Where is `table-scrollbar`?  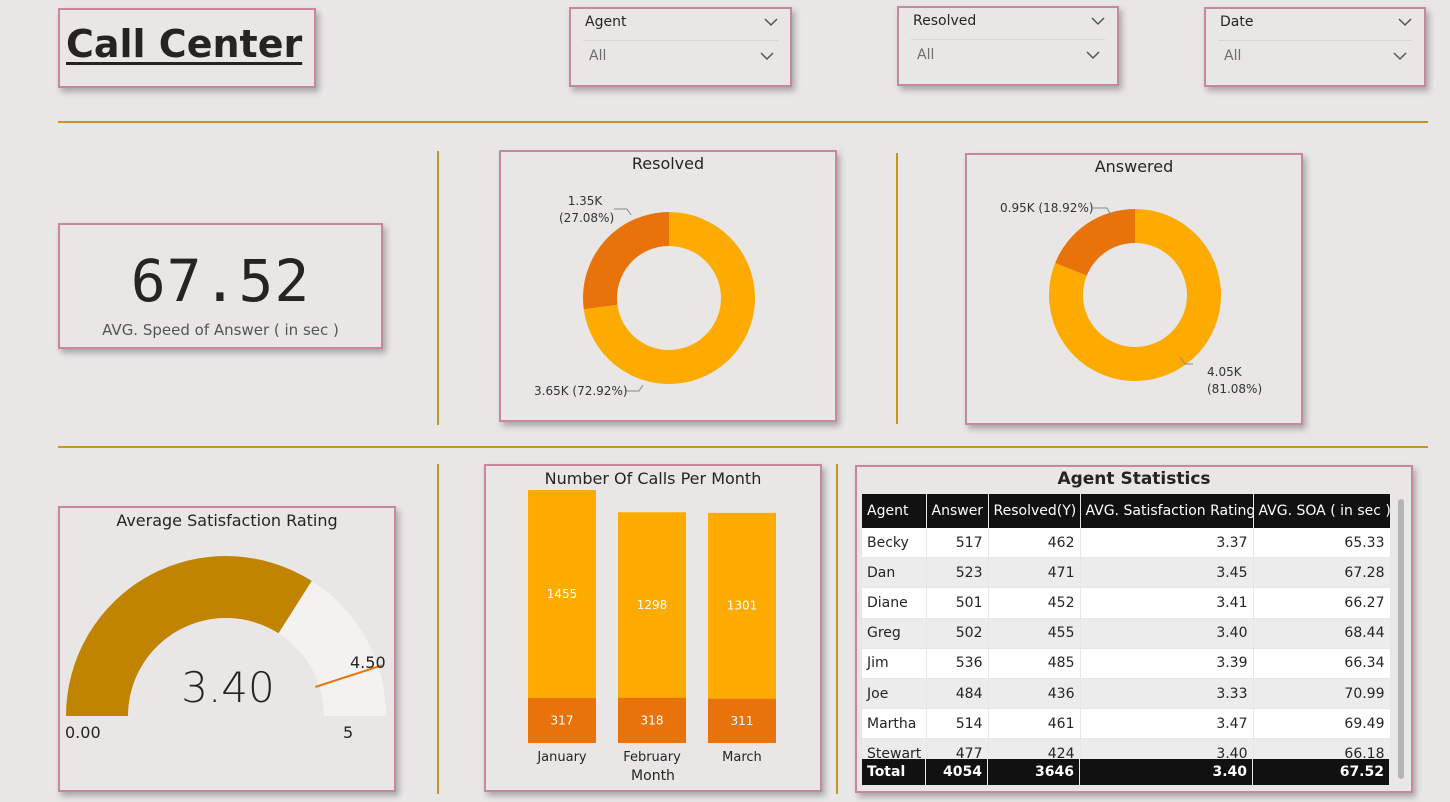
table-scrollbar is located at coordinates (1401, 639).